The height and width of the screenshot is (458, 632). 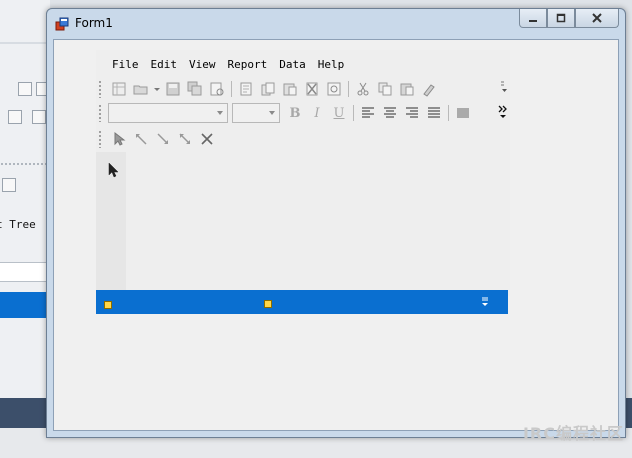 I want to click on menu-edit: Edit, so click(x=164, y=65).